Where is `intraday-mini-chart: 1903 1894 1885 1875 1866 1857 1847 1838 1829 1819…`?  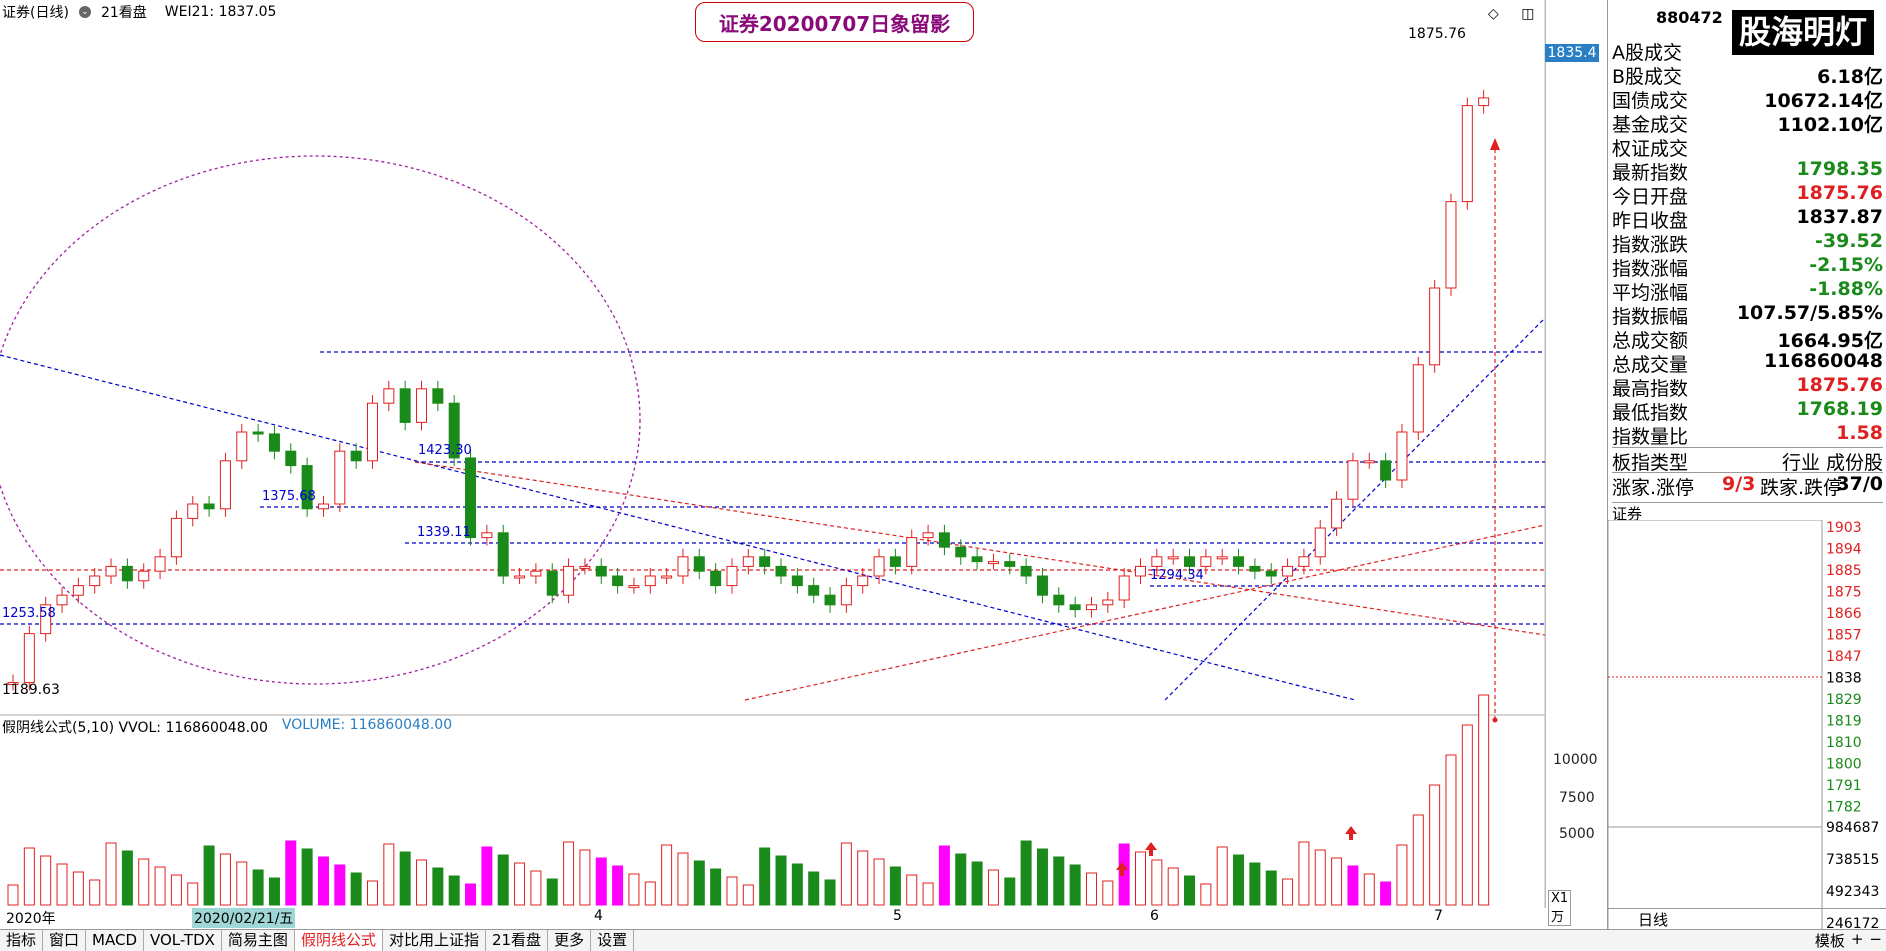 intraday-mini-chart: 1903 1894 1885 1875 1866 1857 1847 1838 1829 1819… is located at coordinates (1747, 730).